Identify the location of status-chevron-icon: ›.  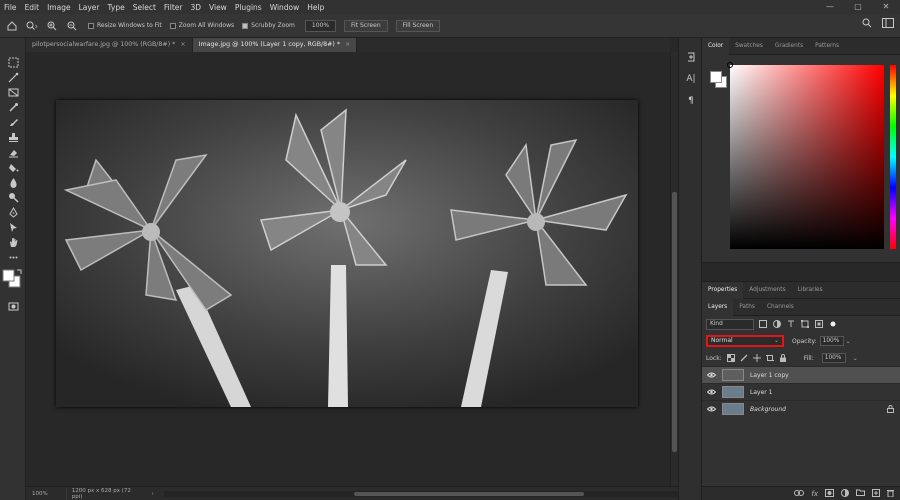
(153, 494).